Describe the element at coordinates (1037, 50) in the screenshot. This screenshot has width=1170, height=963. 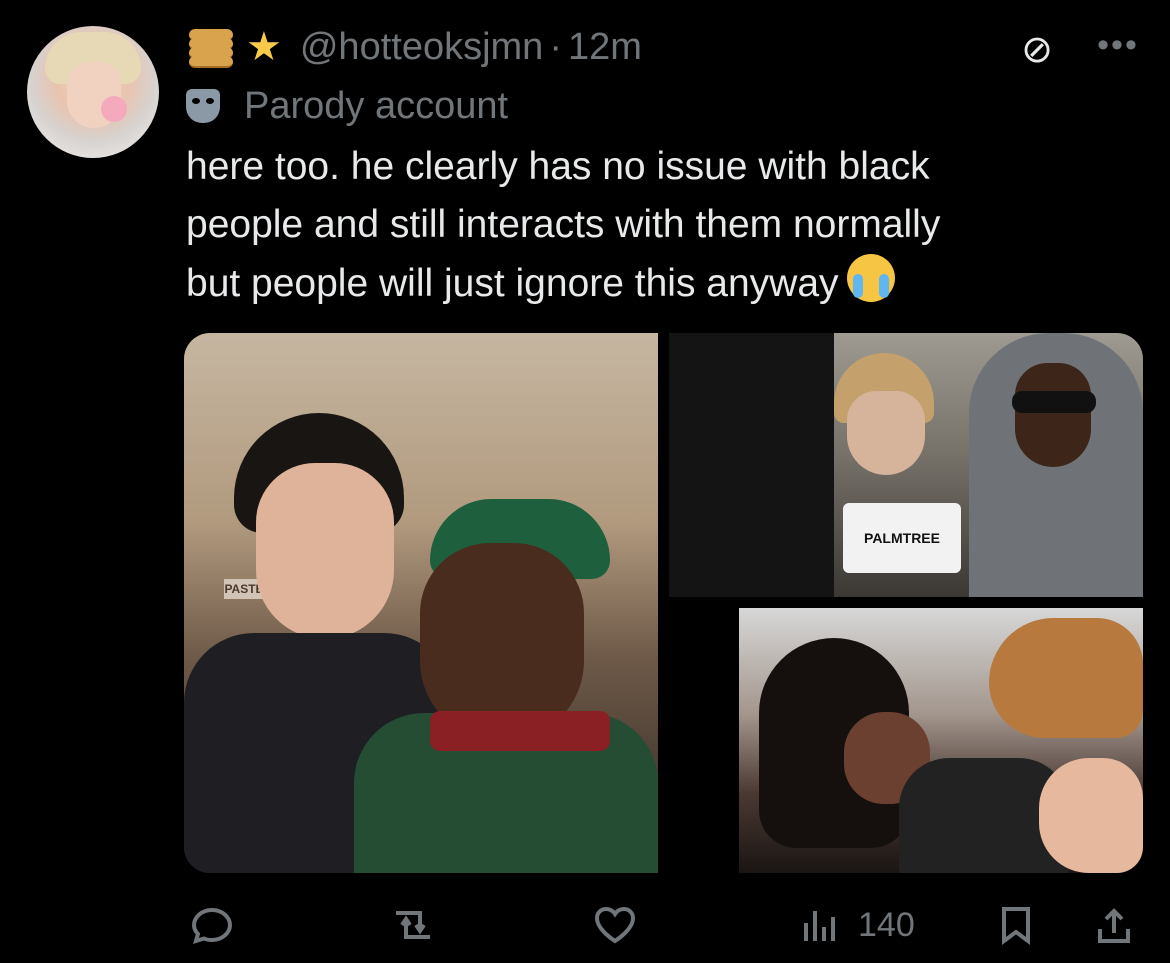
I see `mute-icon: ⊘` at that location.